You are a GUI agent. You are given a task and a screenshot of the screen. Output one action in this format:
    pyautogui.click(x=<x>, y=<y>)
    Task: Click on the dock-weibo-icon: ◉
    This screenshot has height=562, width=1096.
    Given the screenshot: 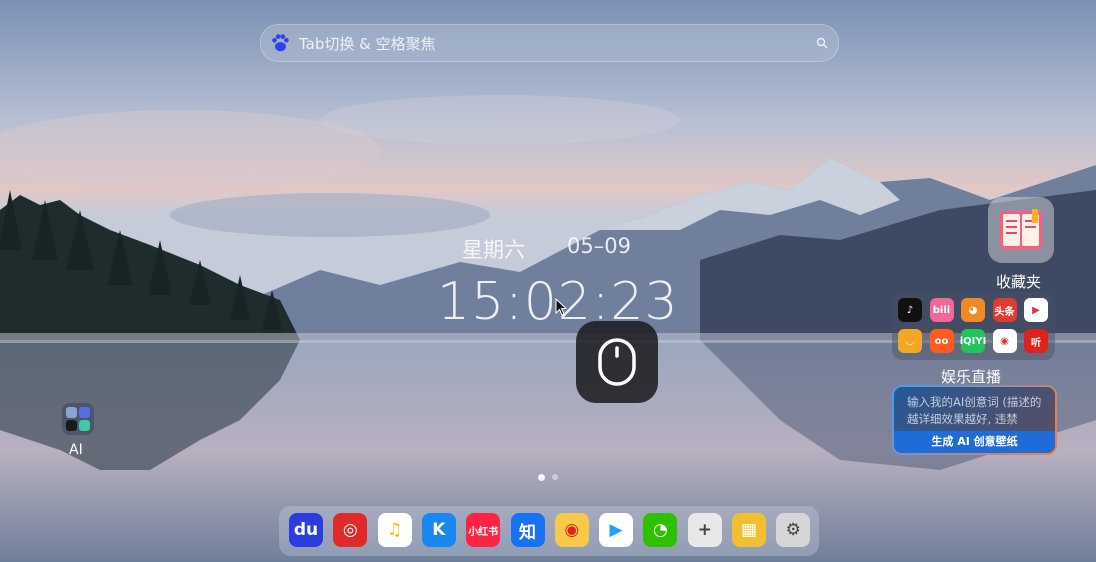 What is the action you would take?
    pyautogui.click(x=571, y=530)
    